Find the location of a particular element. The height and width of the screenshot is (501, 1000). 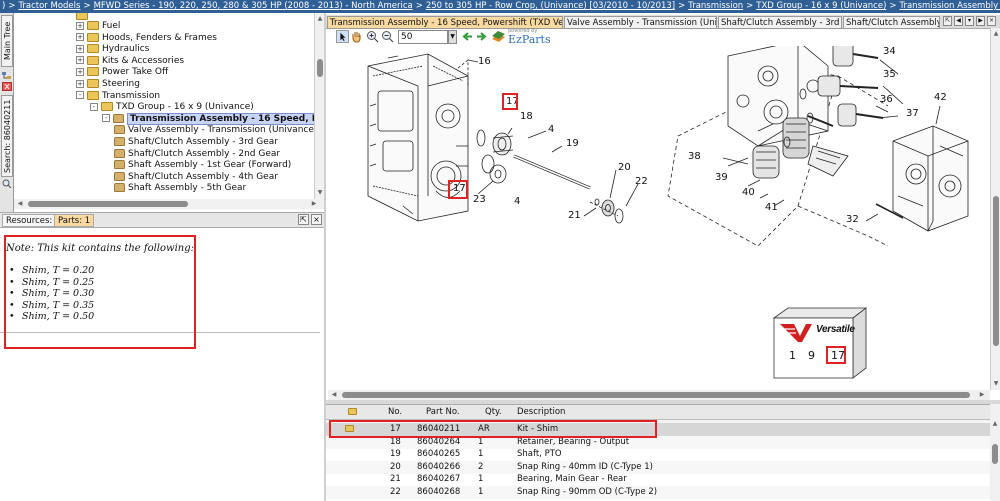

callout-number: 22 is located at coordinates (641, 181).